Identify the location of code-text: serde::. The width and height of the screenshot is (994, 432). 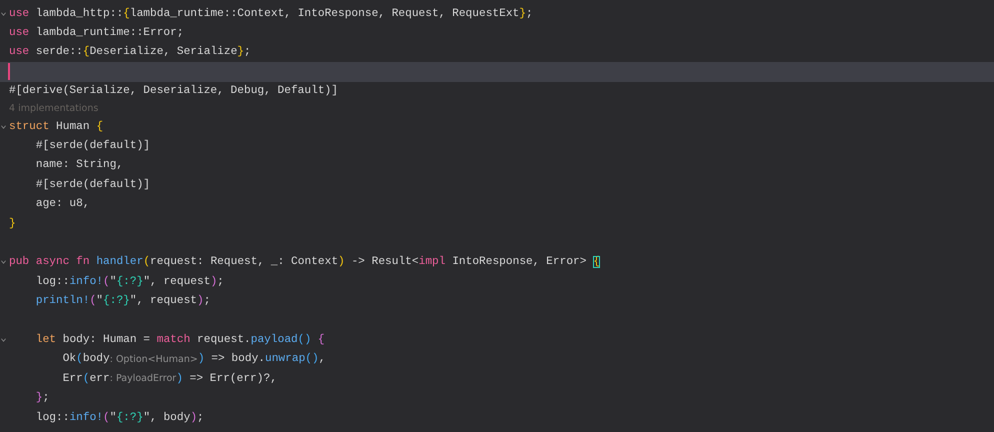
(59, 52).